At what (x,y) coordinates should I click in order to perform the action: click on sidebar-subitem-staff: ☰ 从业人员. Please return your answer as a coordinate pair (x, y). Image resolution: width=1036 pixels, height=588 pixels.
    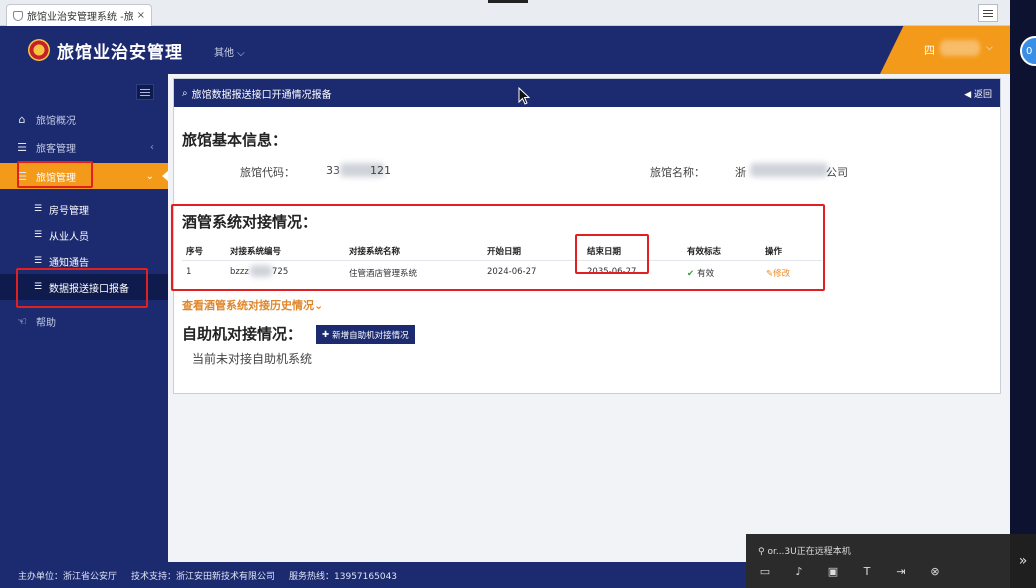
    Looking at the image, I should click on (84, 235).